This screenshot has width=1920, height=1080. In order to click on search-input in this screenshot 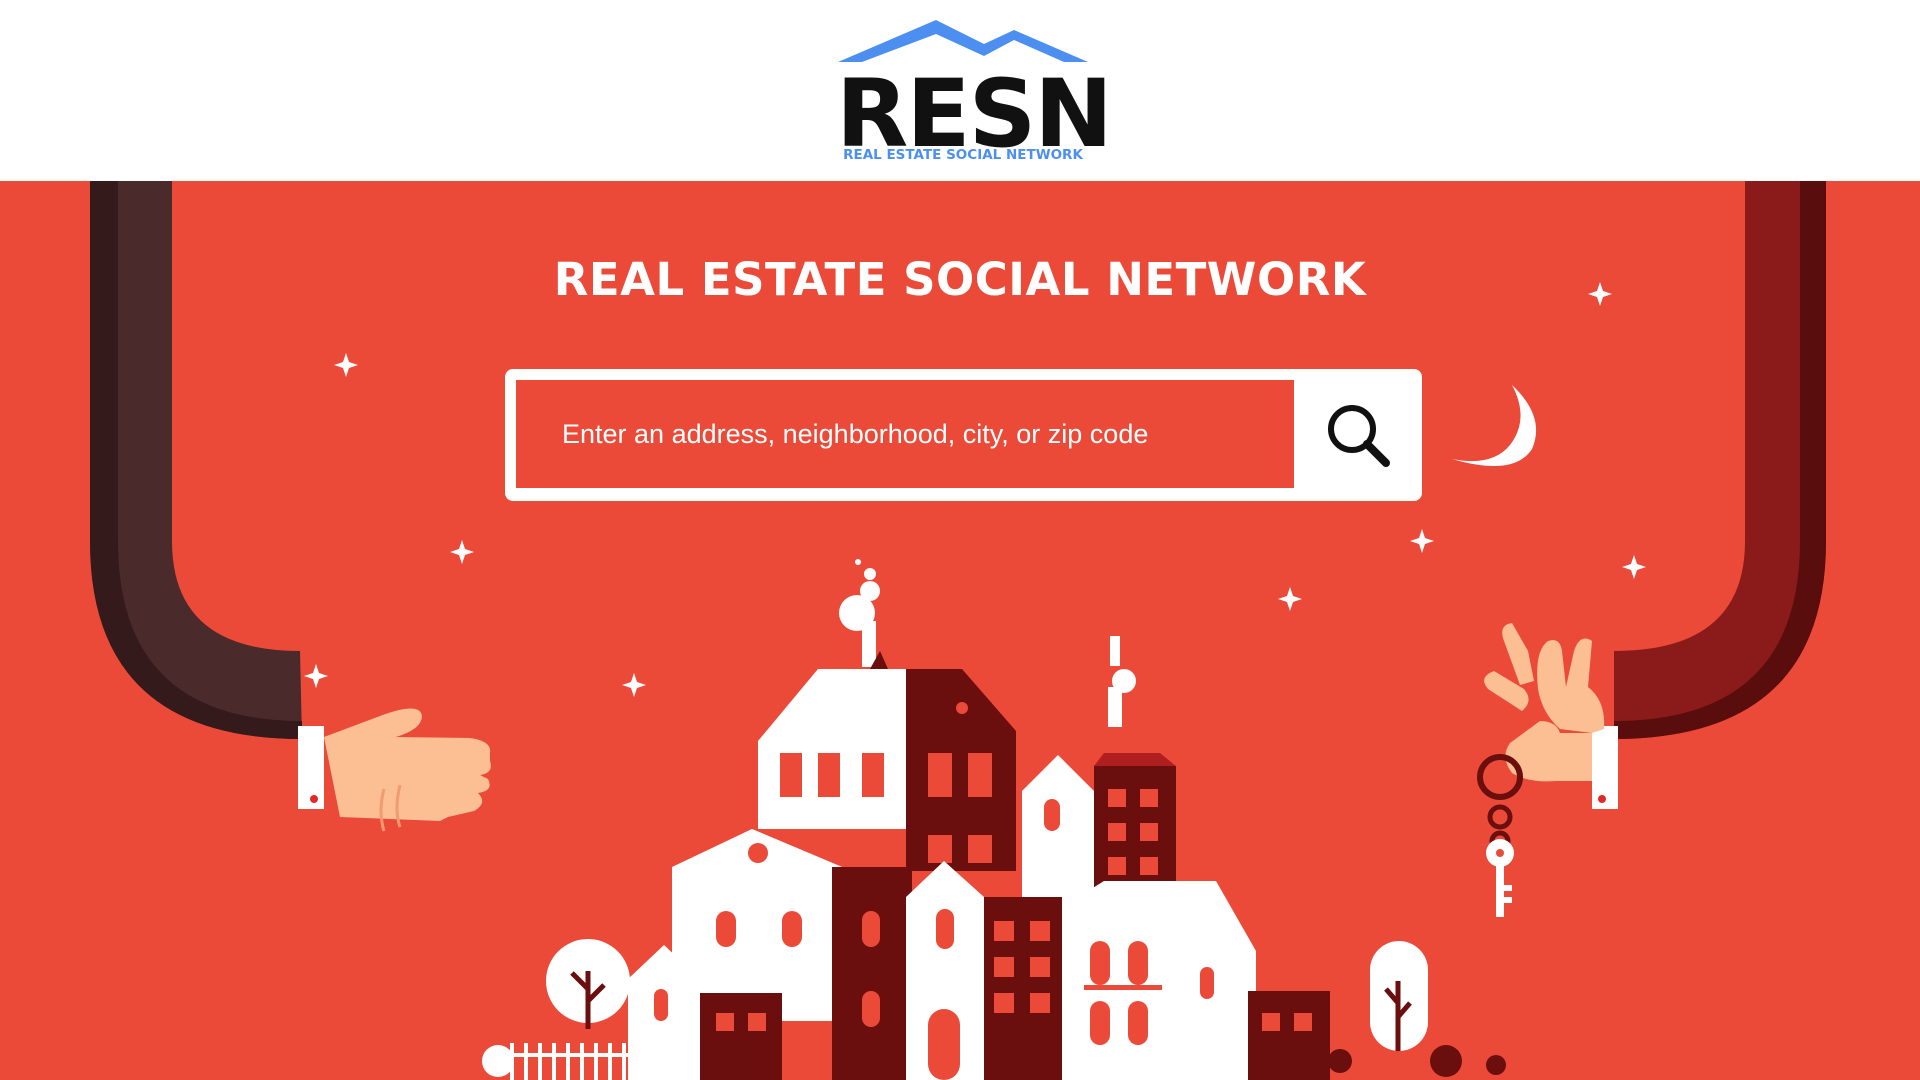, I will do `click(905, 434)`.